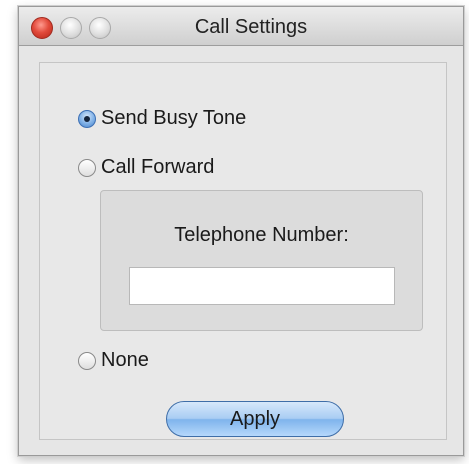 The width and height of the screenshot is (469, 464). Describe the element at coordinates (87, 167) in the screenshot. I see `call-forward-radio` at that location.